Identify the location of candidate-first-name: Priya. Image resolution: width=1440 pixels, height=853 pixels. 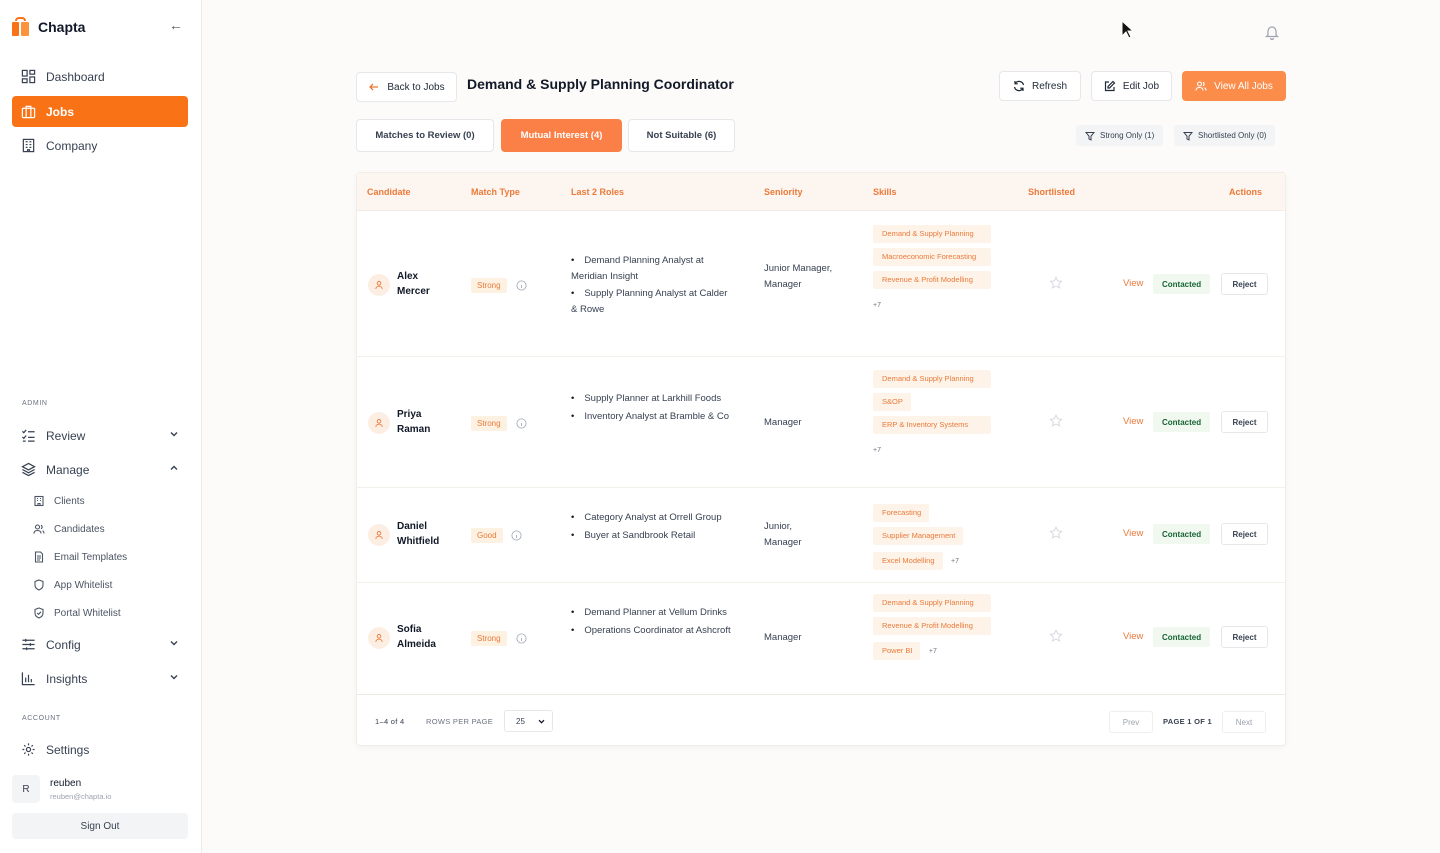
(409, 414).